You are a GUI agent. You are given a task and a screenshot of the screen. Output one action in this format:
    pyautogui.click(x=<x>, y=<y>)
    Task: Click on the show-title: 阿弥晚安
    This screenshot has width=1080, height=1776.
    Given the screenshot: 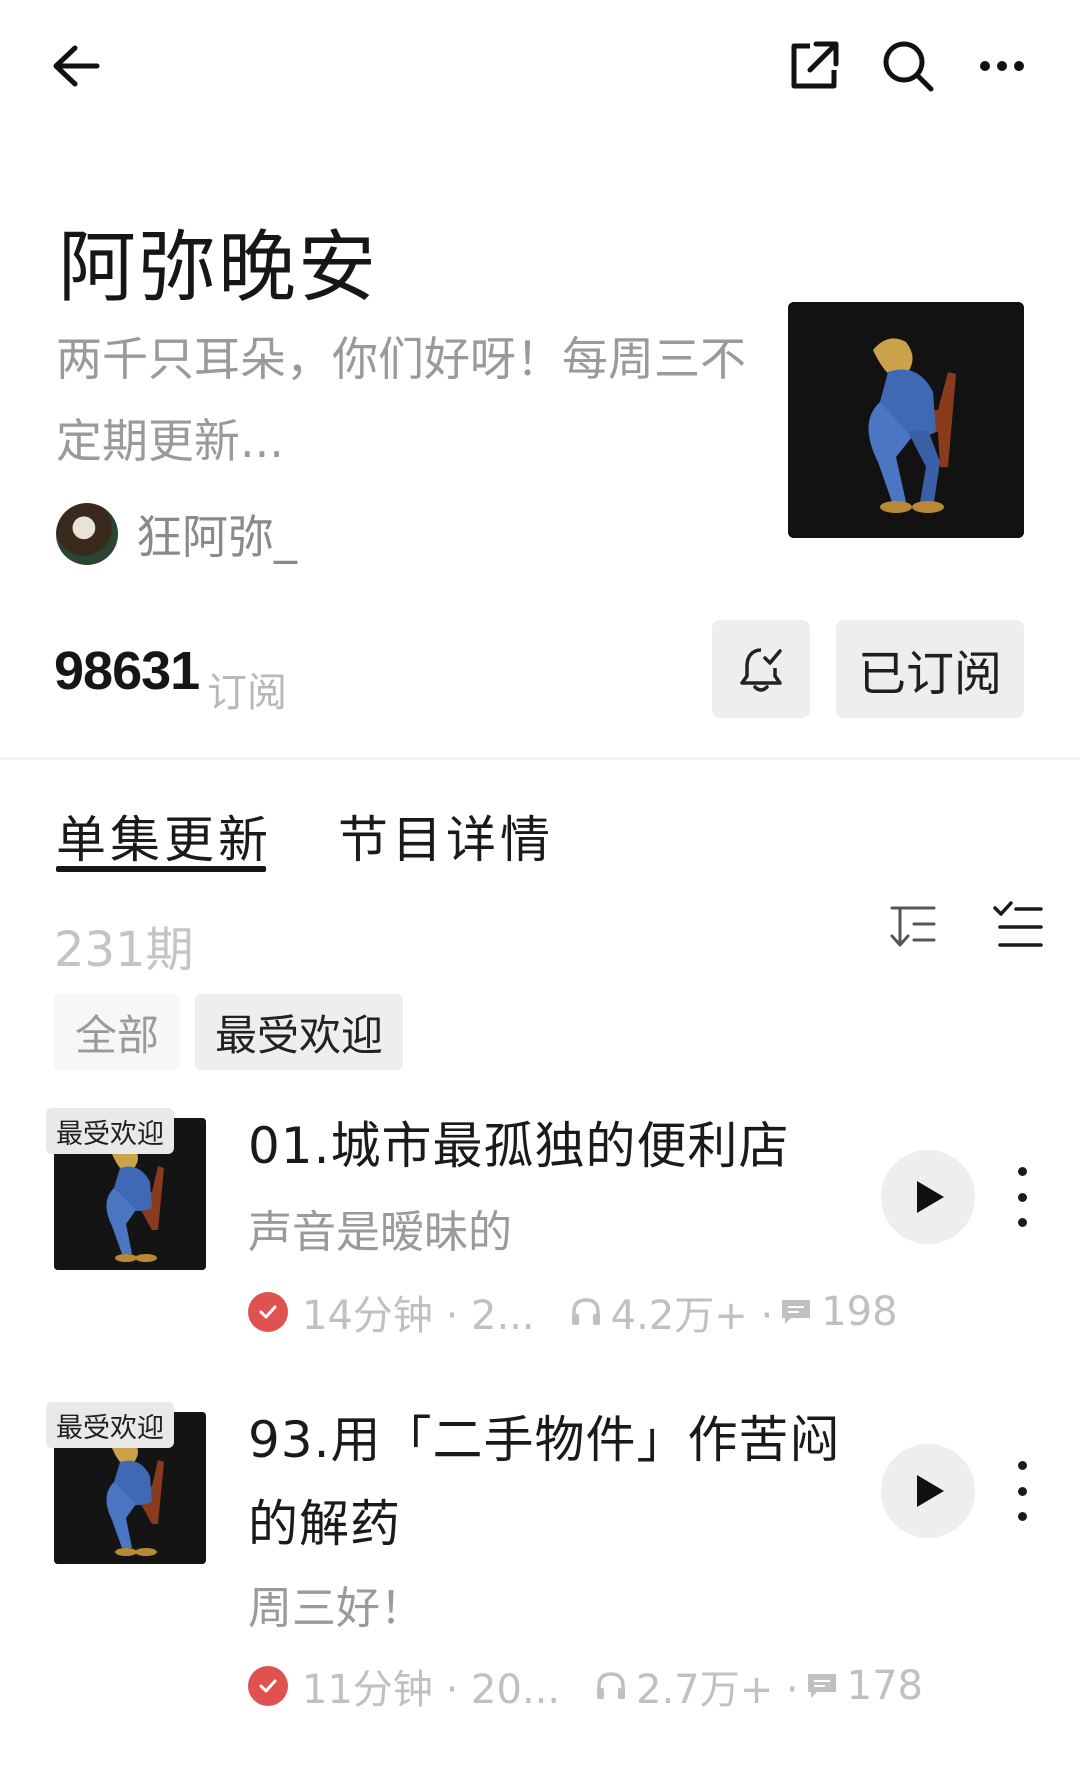 What is the action you would take?
    pyautogui.click(x=218, y=268)
    